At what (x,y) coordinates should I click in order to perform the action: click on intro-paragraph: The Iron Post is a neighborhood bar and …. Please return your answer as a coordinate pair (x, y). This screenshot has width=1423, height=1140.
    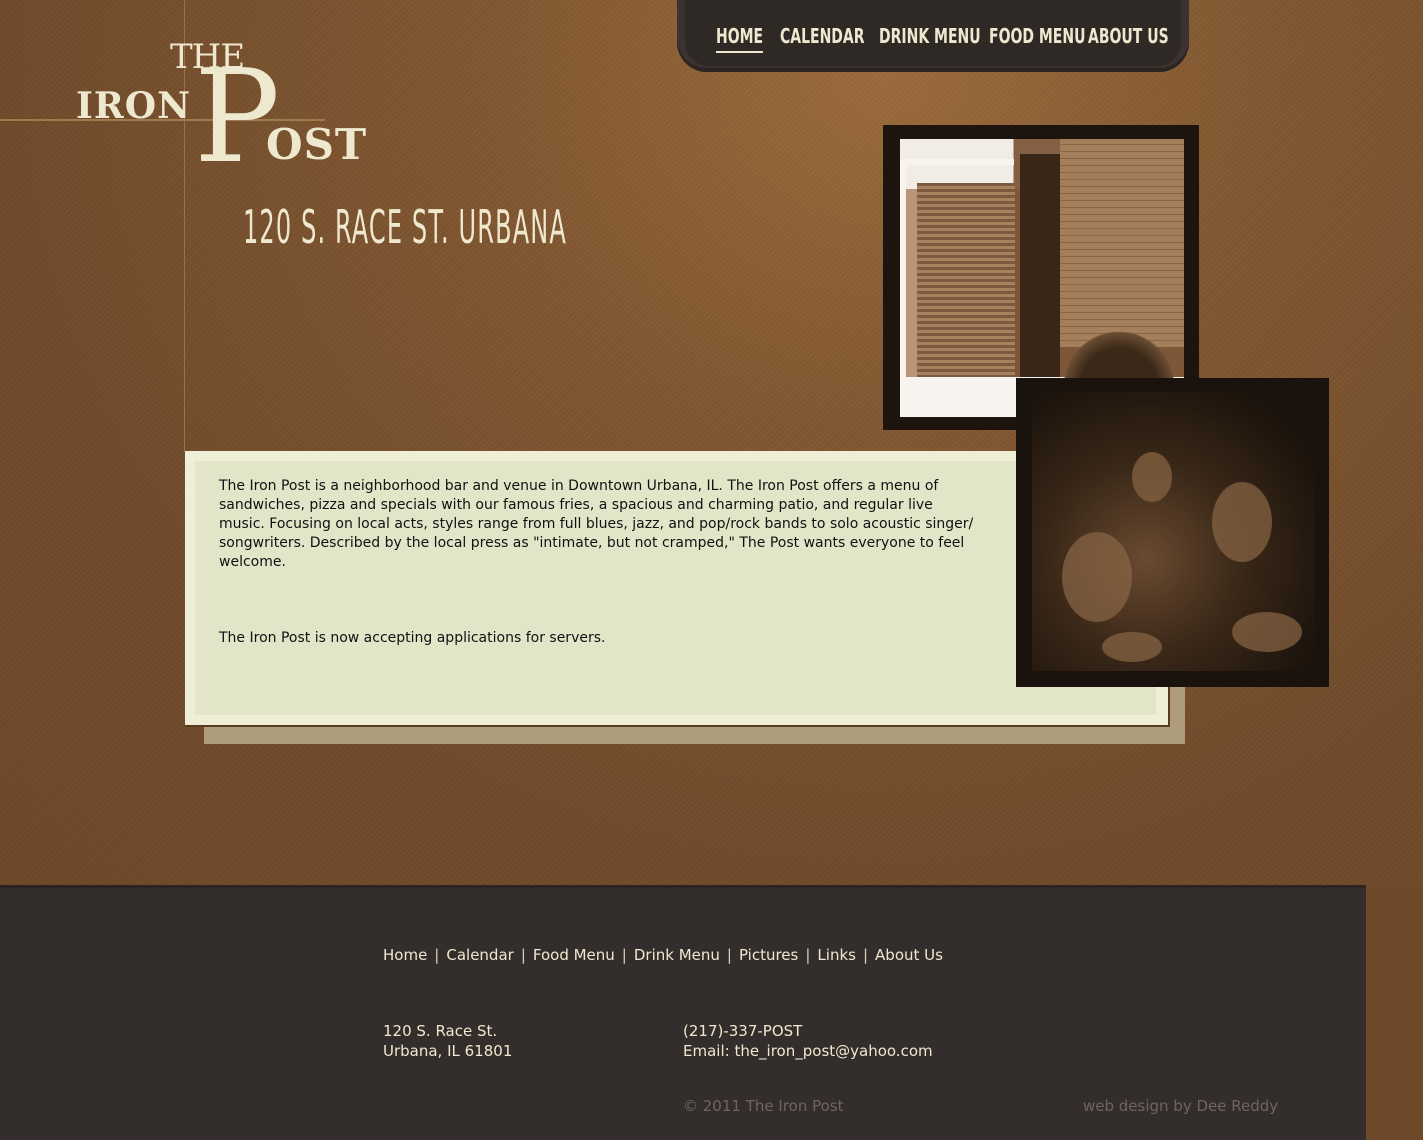
    Looking at the image, I should click on (596, 524).